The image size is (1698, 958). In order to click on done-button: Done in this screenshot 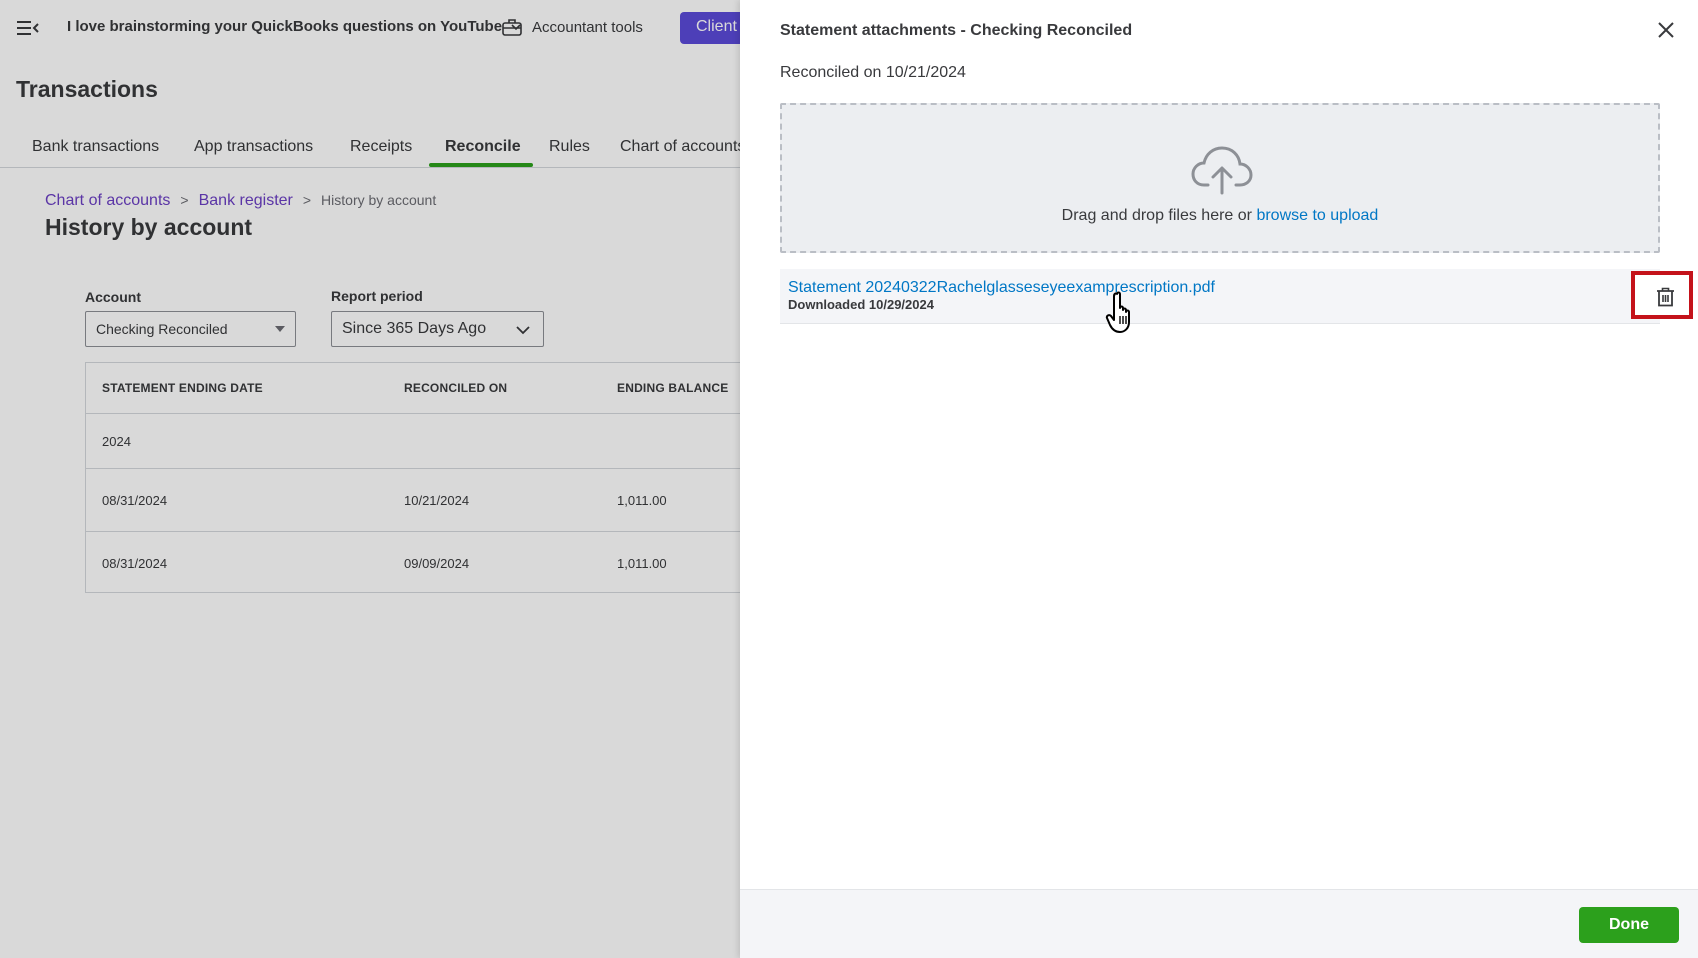, I will do `click(1629, 925)`.